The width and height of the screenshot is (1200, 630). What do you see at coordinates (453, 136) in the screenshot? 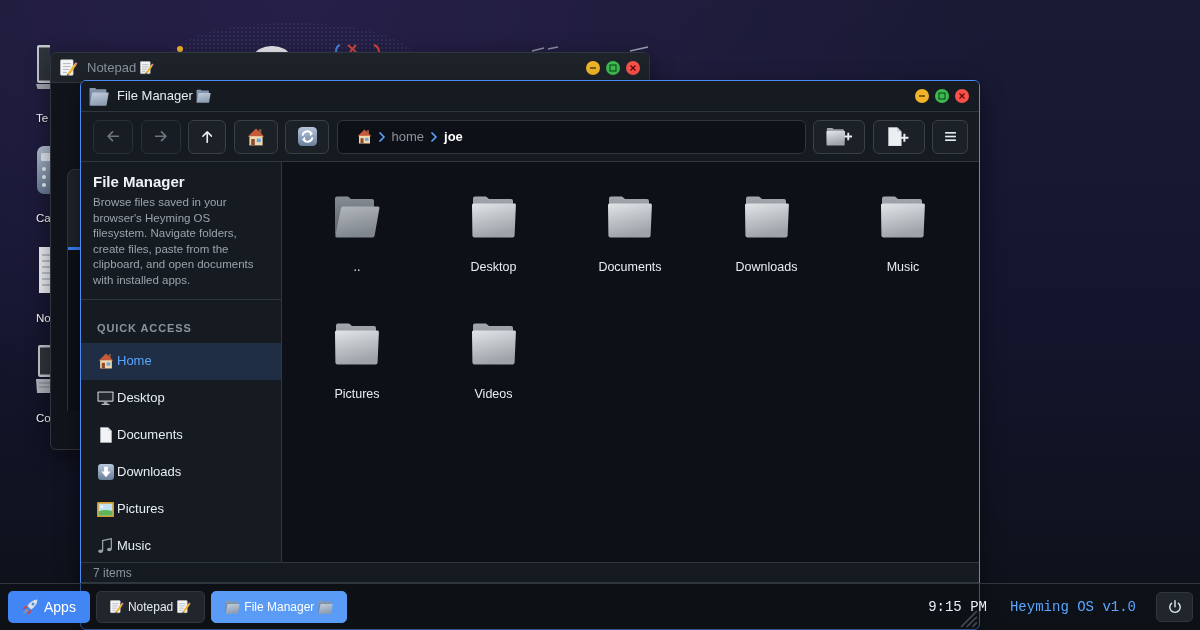
I see `path-segment: joe` at bounding box center [453, 136].